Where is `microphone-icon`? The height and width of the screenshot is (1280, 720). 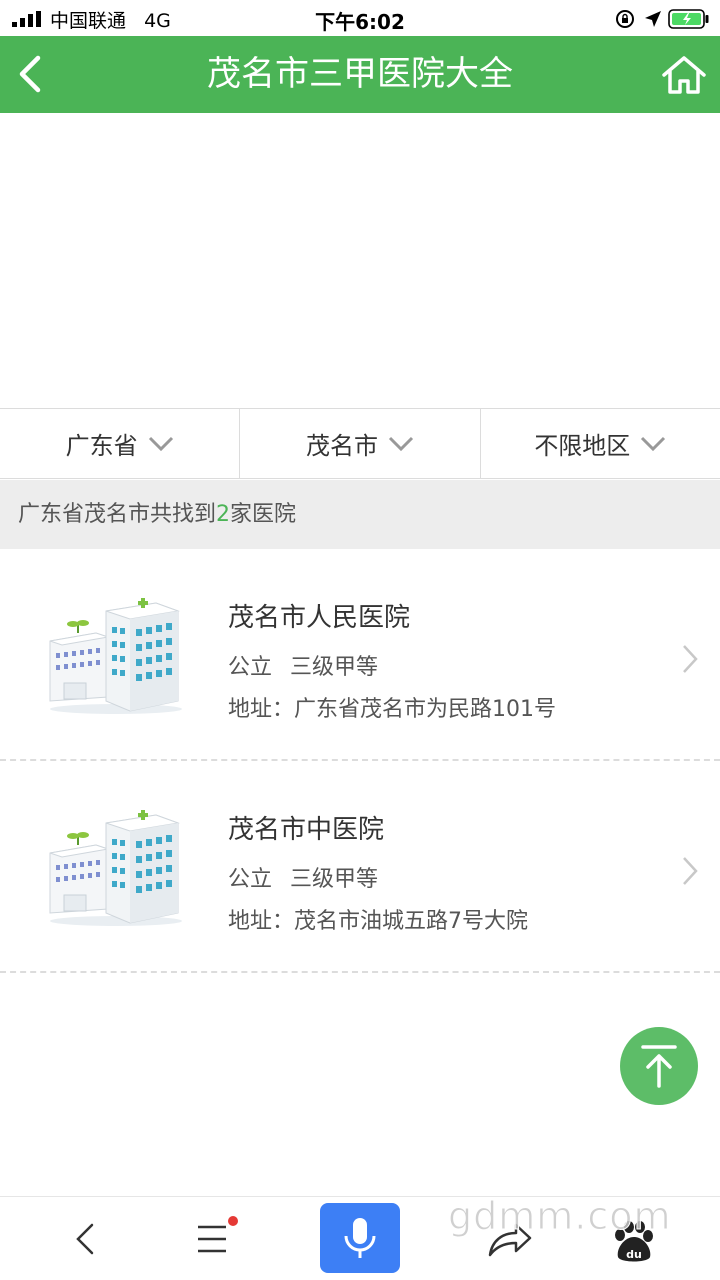 microphone-icon is located at coordinates (360, 1238).